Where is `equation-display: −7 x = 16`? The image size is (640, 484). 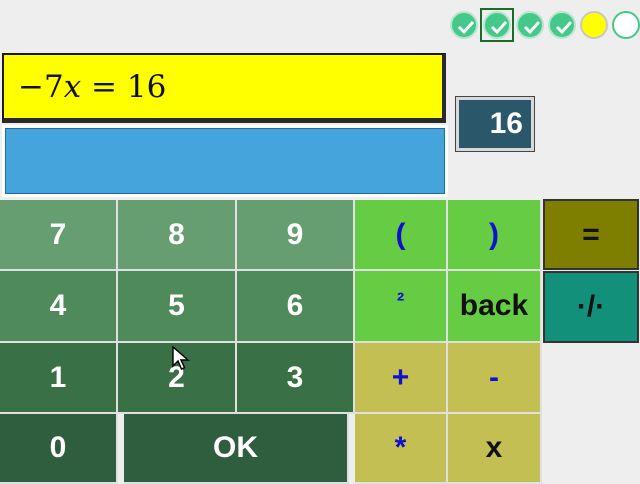 equation-display: −7 x = 16 is located at coordinates (224, 88).